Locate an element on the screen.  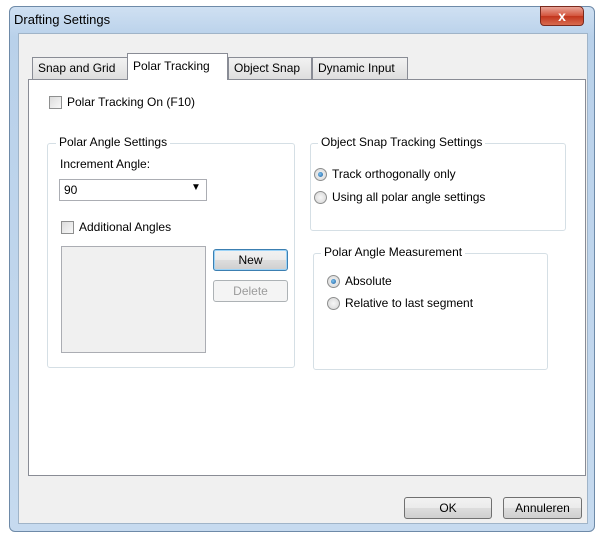
tab-object-snap: Object Snap is located at coordinates (270, 68).